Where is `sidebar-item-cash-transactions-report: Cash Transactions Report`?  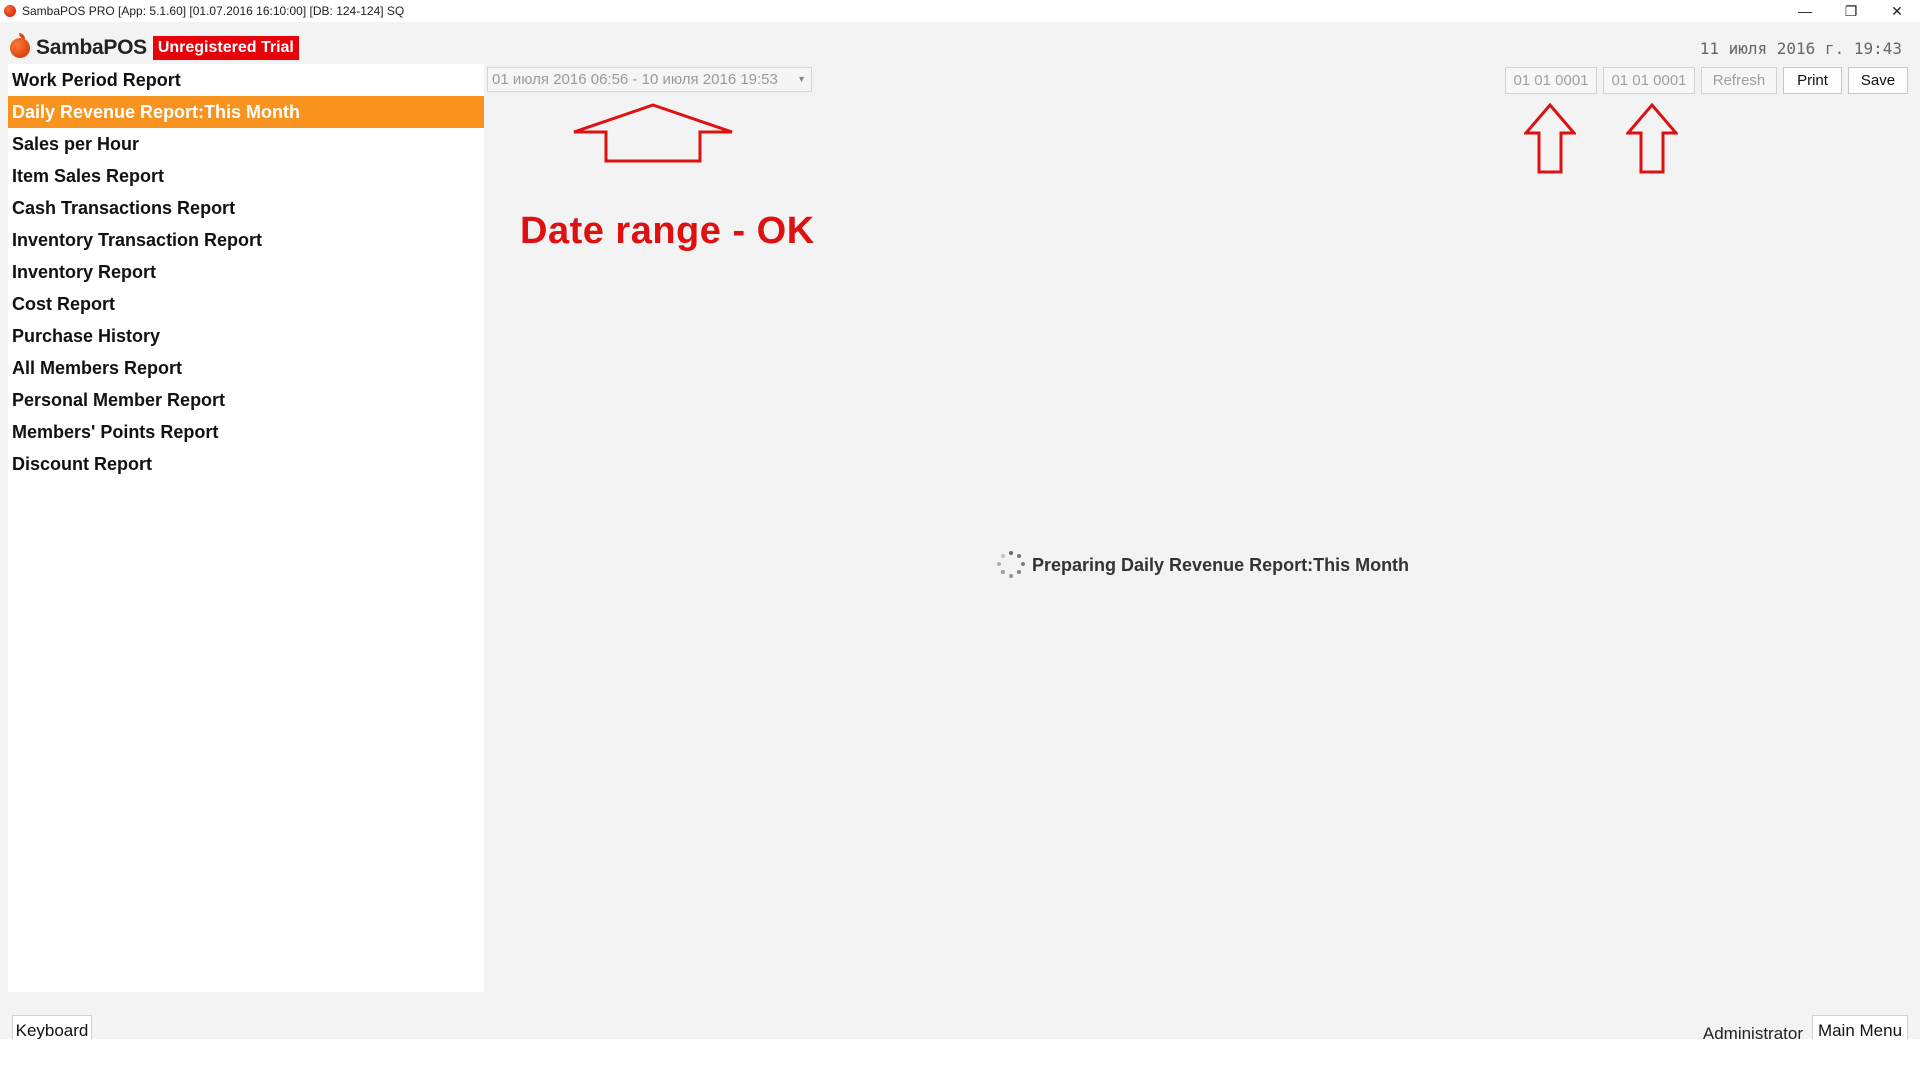
sidebar-item-cash-transactions-report: Cash Transactions Report is located at coordinates (246, 208).